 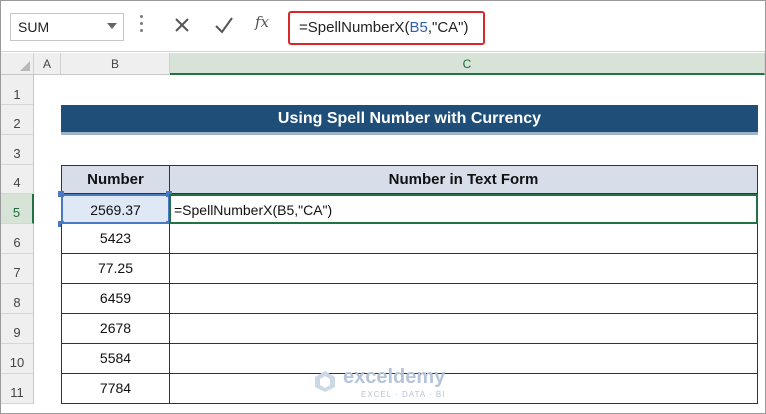 What do you see at coordinates (463, 179) in the screenshot?
I see `table-header-text-form: Number in Text Form` at bounding box center [463, 179].